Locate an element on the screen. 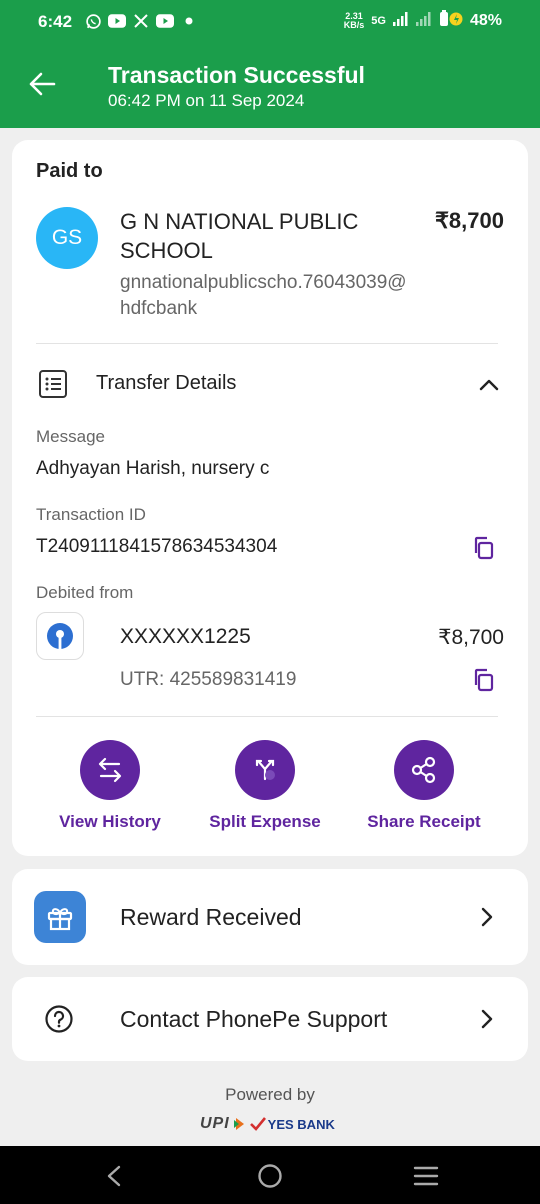  split-icon is located at coordinates (265, 770).